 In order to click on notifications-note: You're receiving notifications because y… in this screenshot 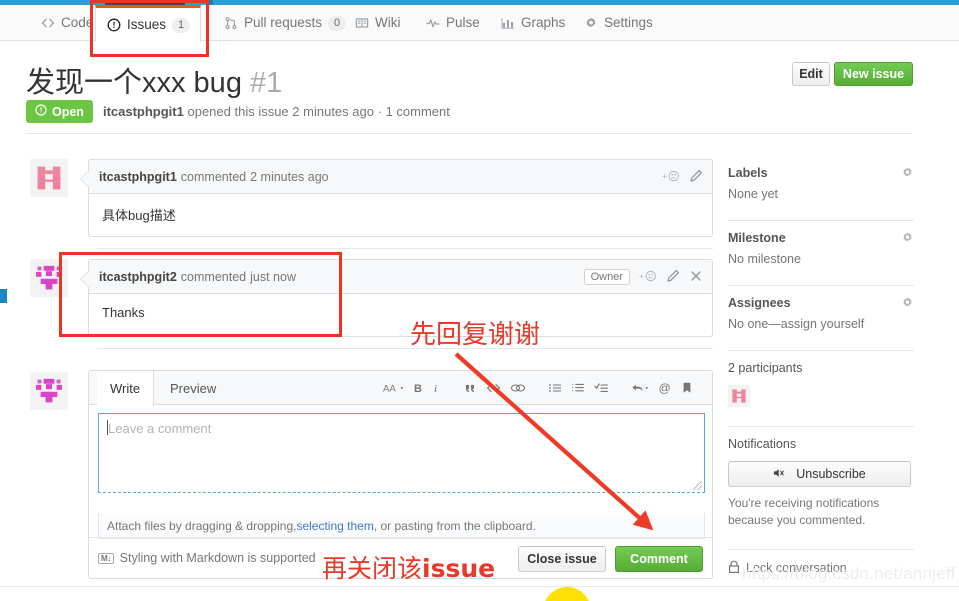, I will do `click(804, 512)`.